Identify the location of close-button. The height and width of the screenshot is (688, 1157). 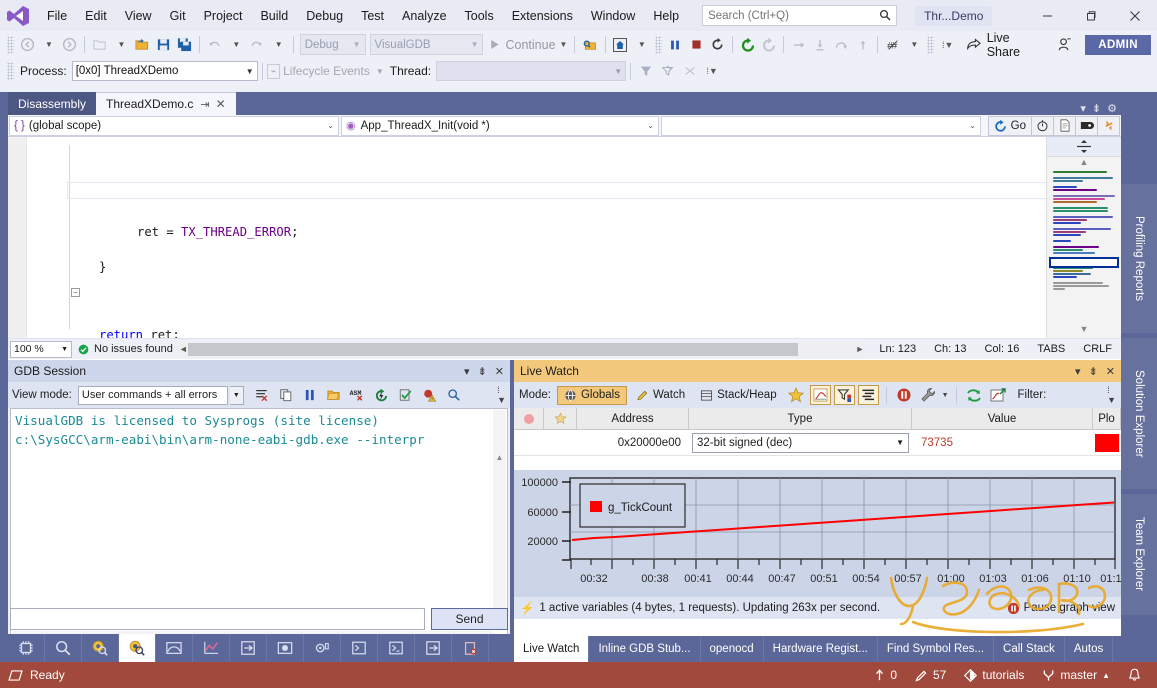
(1135, 15).